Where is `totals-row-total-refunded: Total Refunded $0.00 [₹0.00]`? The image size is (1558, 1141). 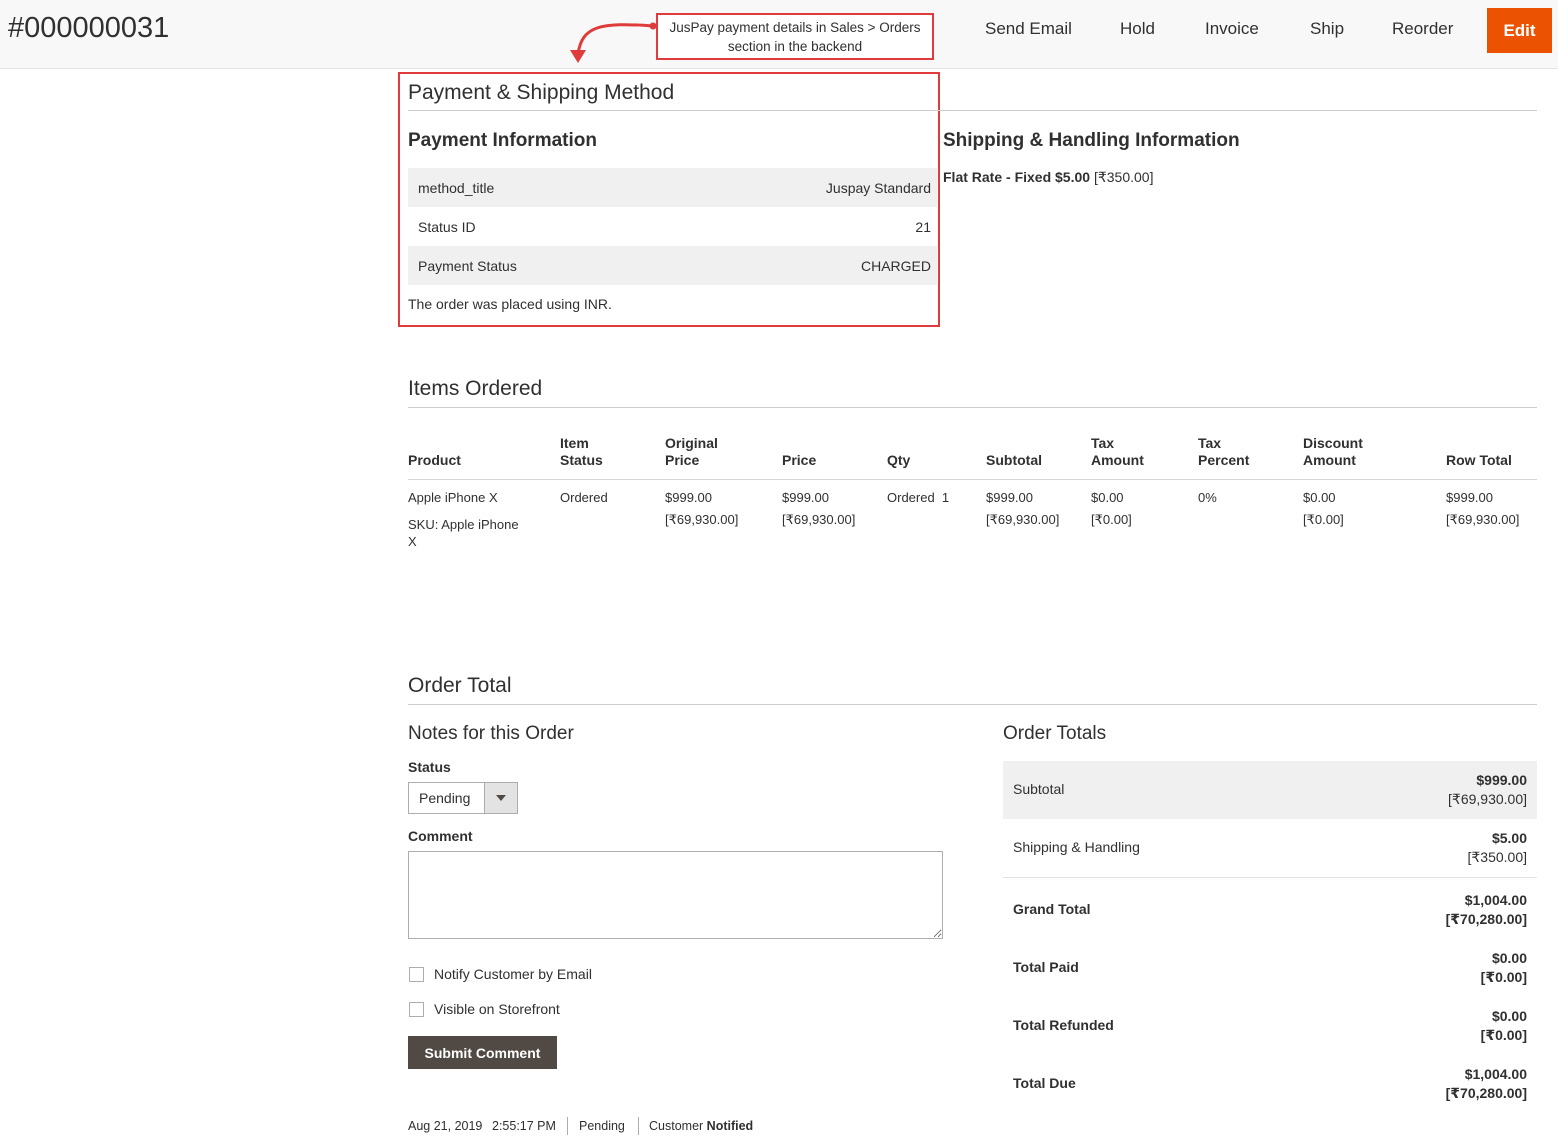 totals-row-total-refunded: Total Refunded $0.00 [₹0.00] is located at coordinates (1270, 1025).